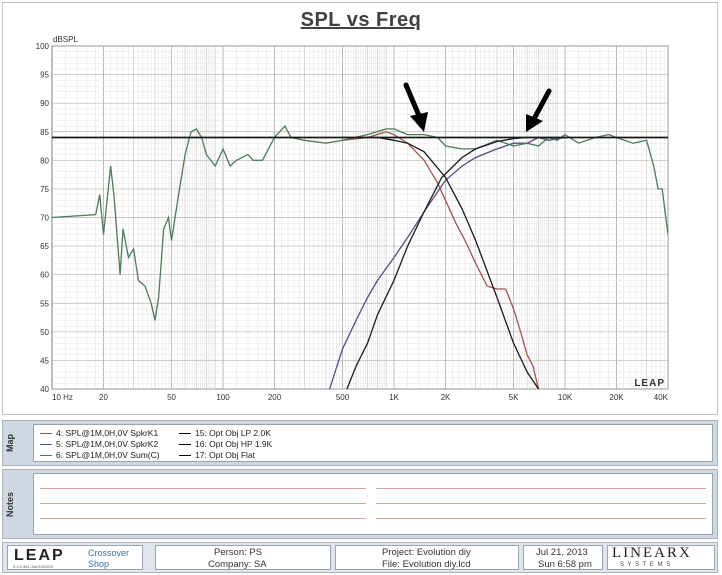  What do you see at coordinates (373, 504) in the screenshot?
I see `notes-box` at bounding box center [373, 504].